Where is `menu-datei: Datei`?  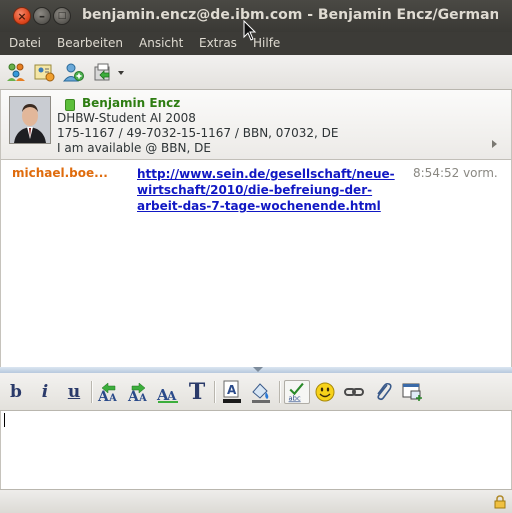
menu-datei: Datei is located at coordinates (25, 43).